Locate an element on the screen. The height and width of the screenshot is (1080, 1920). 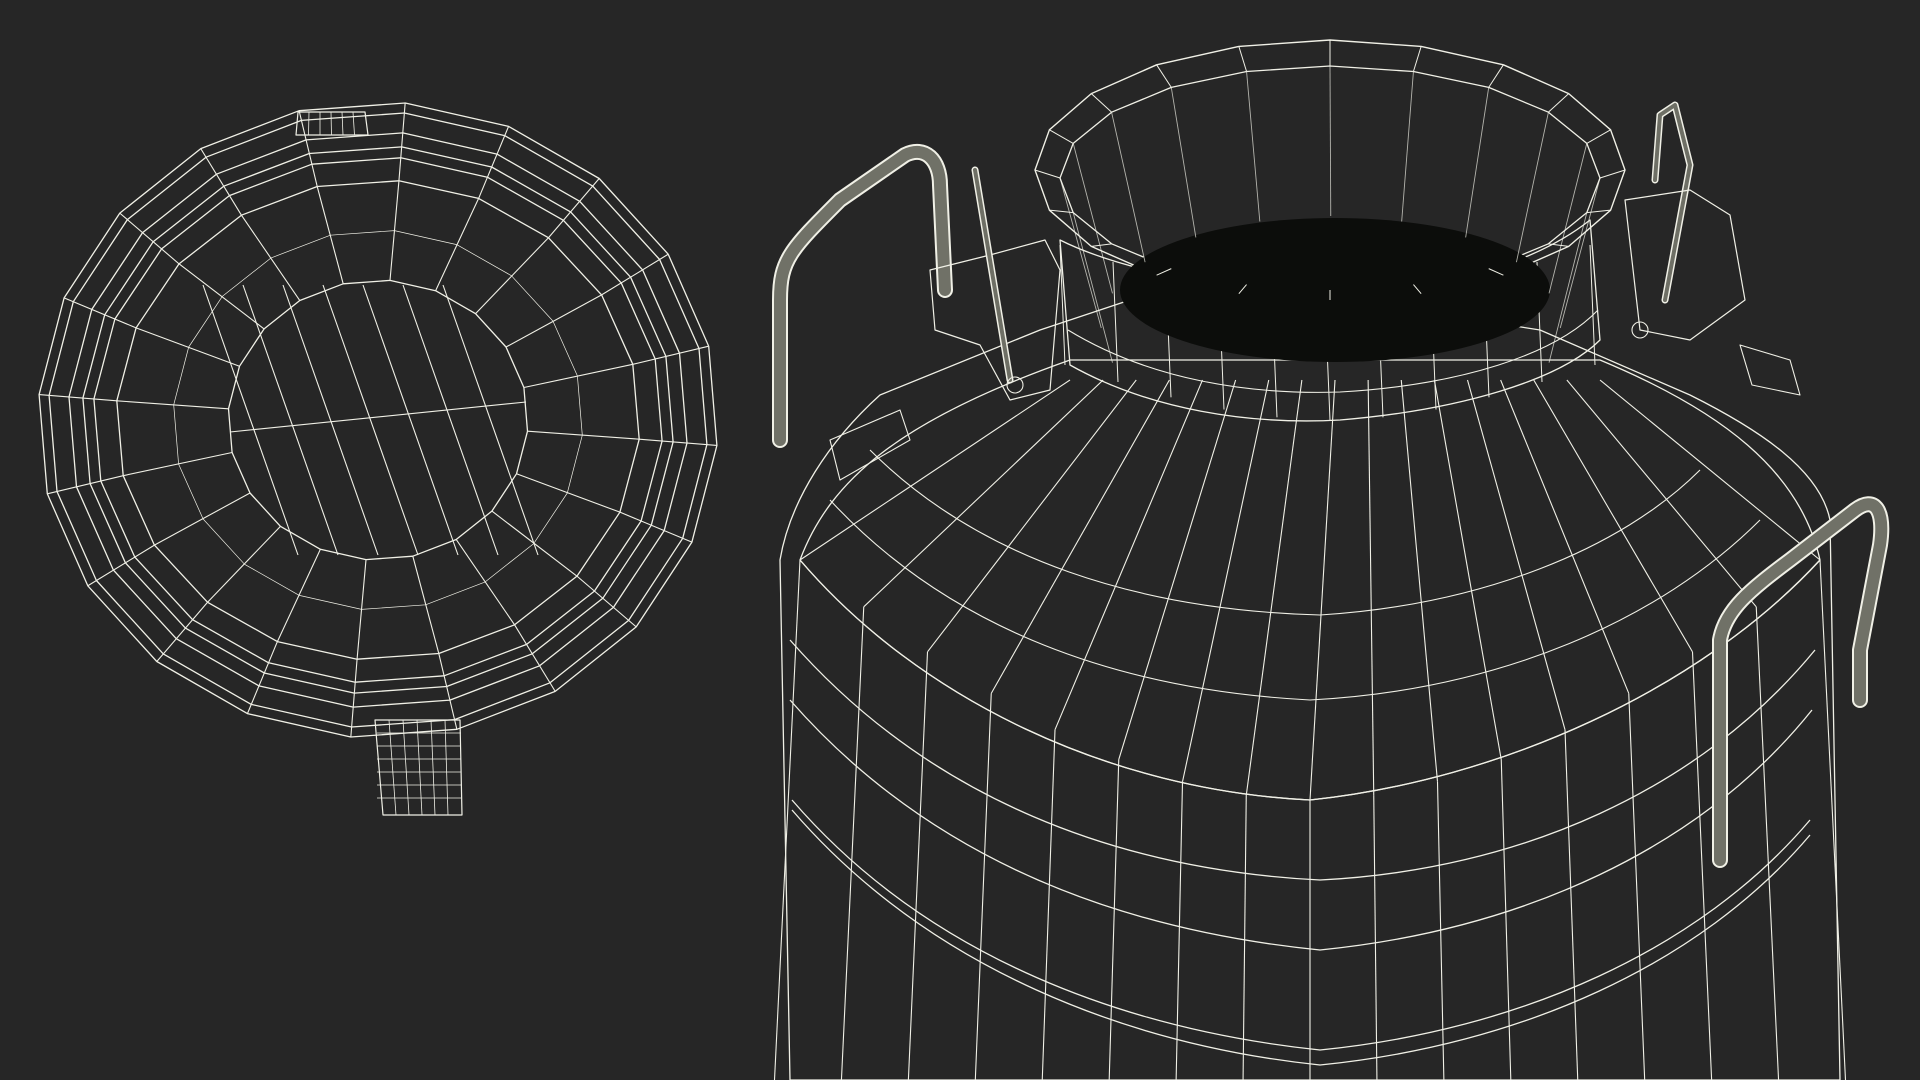
can-shoulder-ring is located at coordinates (1285, 532).